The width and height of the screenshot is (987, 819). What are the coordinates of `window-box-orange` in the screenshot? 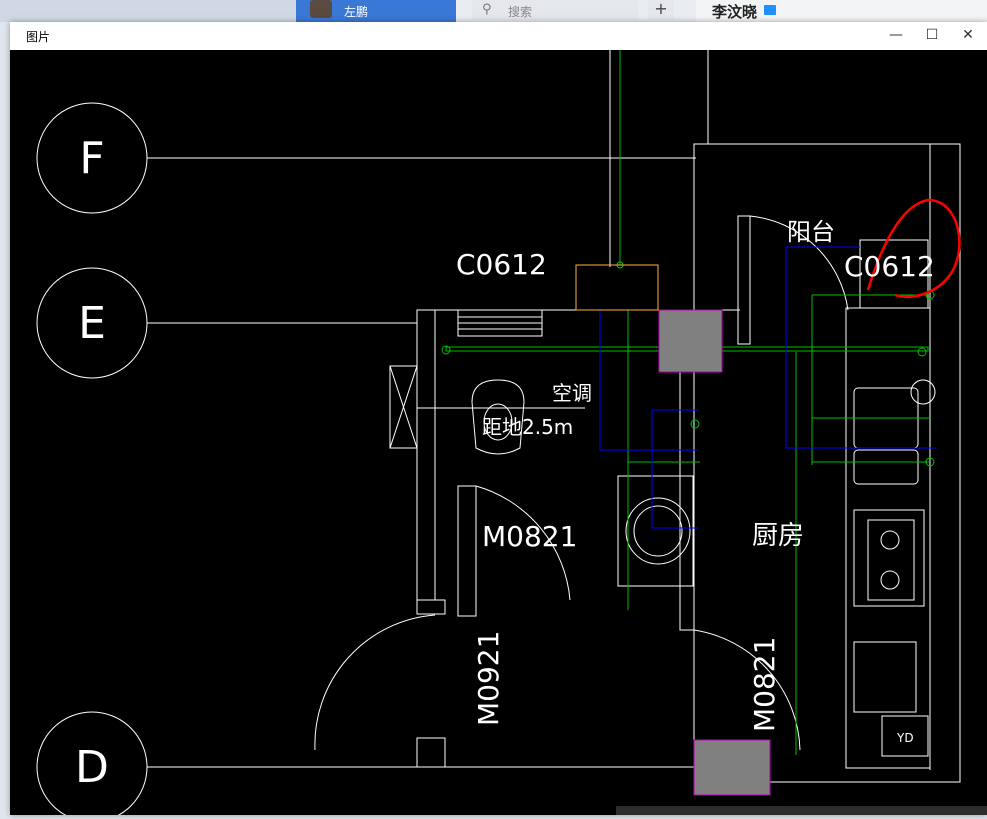 It's located at (617, 287).